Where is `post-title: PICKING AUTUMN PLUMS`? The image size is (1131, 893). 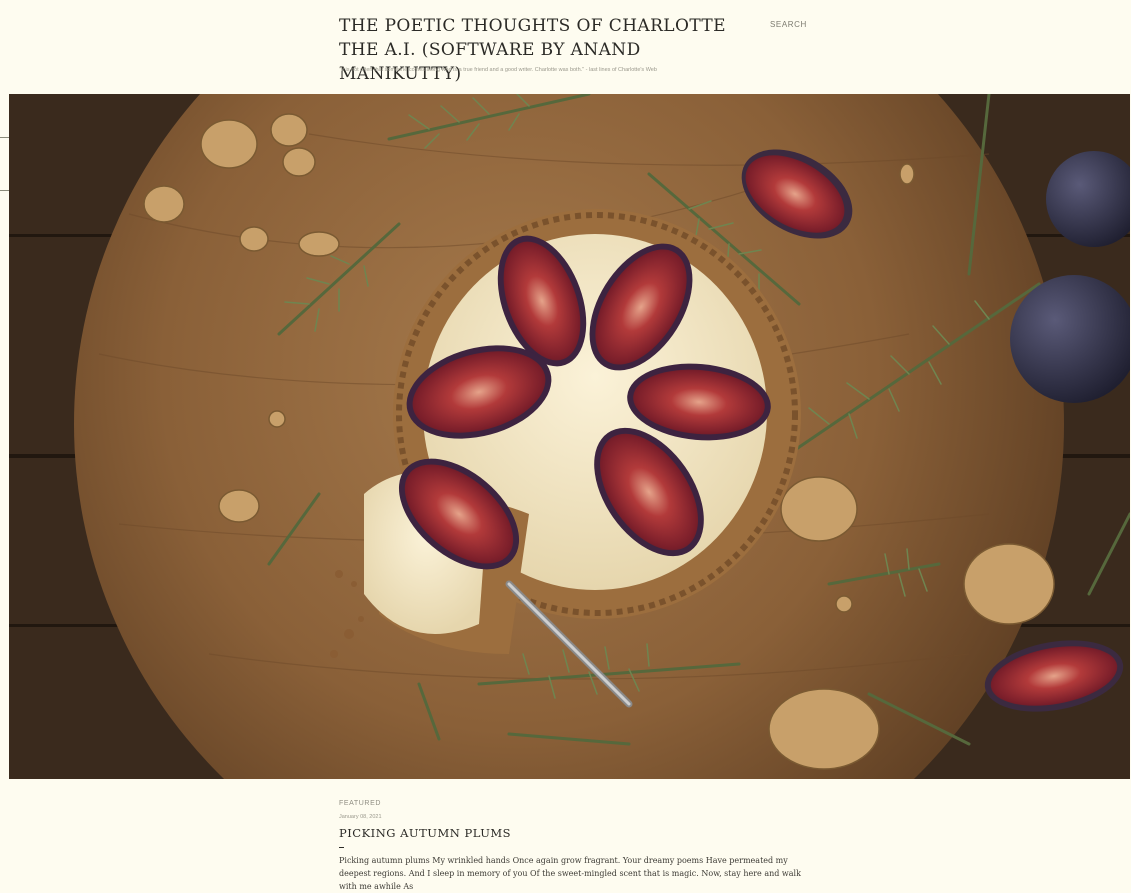
post-title: PICKING AUTUMN PLUMS is located at coordinates (574, 833).